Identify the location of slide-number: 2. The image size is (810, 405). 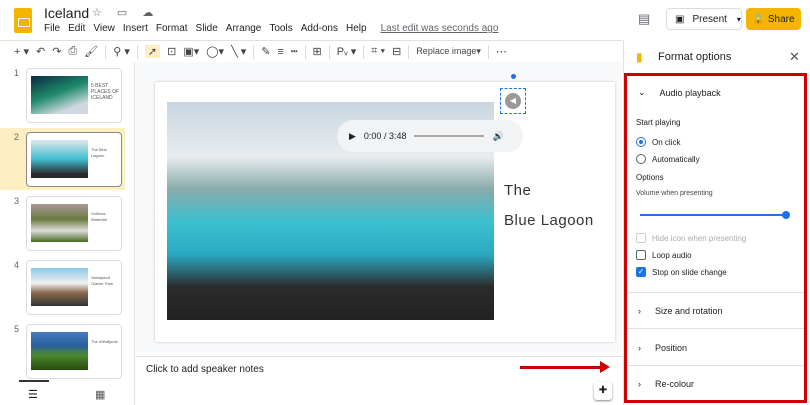
(17, 137).